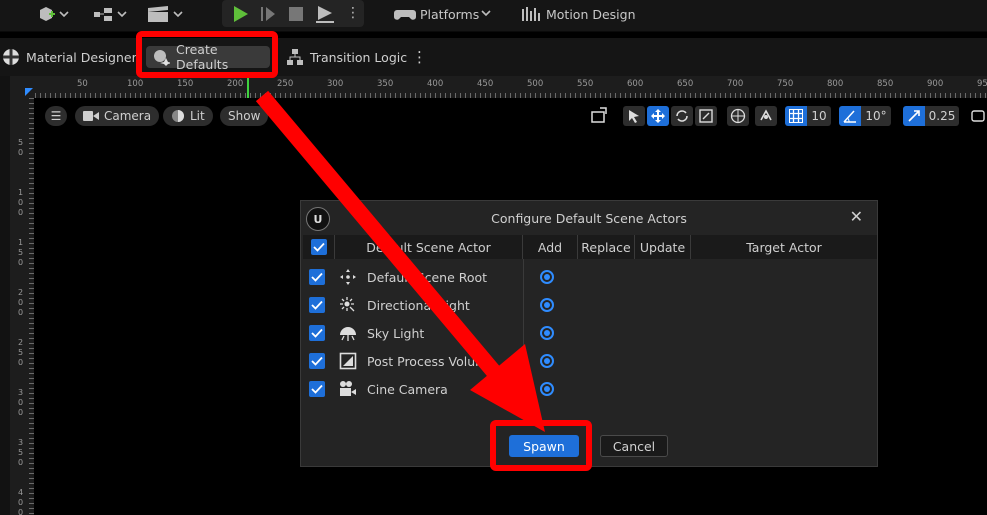 Image resolution: width=987 pixels, height=515 pixels. What do you see at coordinates (541, 445) in the screenshot?
I see `spawn-highlight` at bounding box center [541, 445].